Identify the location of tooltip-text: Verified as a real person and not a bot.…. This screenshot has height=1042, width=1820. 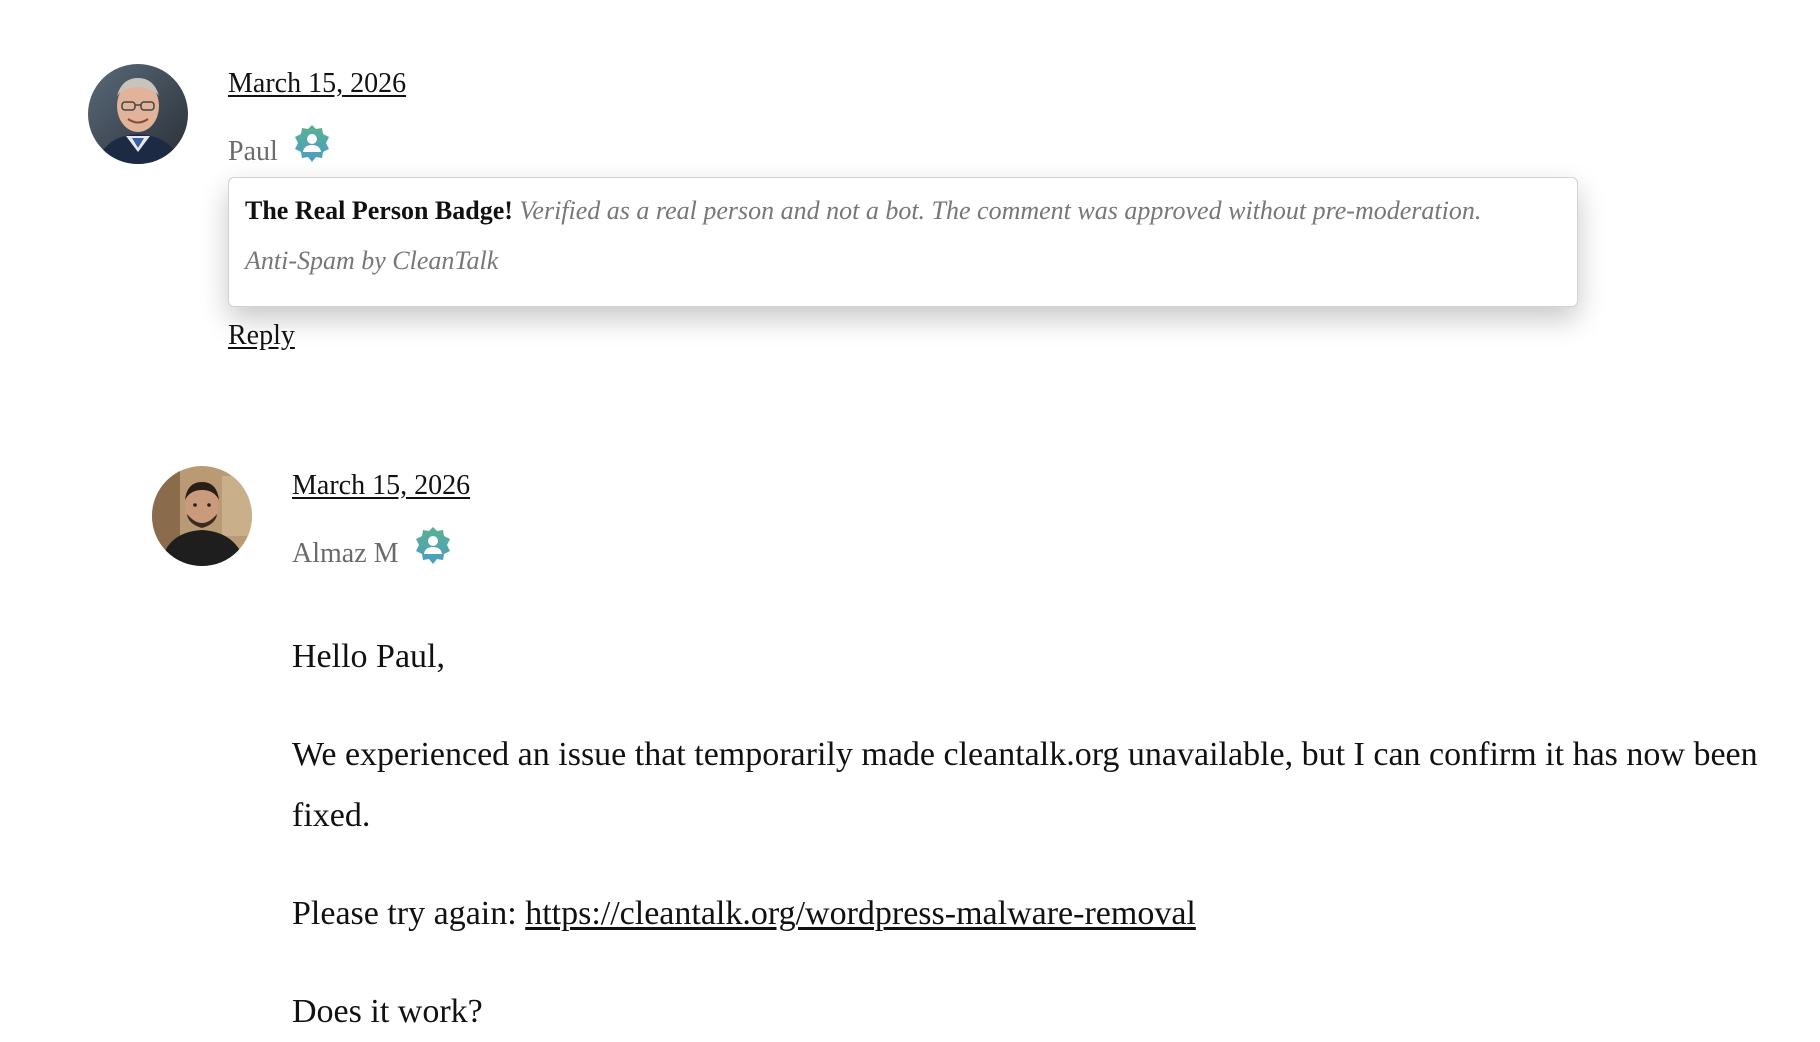
(1000, 210).